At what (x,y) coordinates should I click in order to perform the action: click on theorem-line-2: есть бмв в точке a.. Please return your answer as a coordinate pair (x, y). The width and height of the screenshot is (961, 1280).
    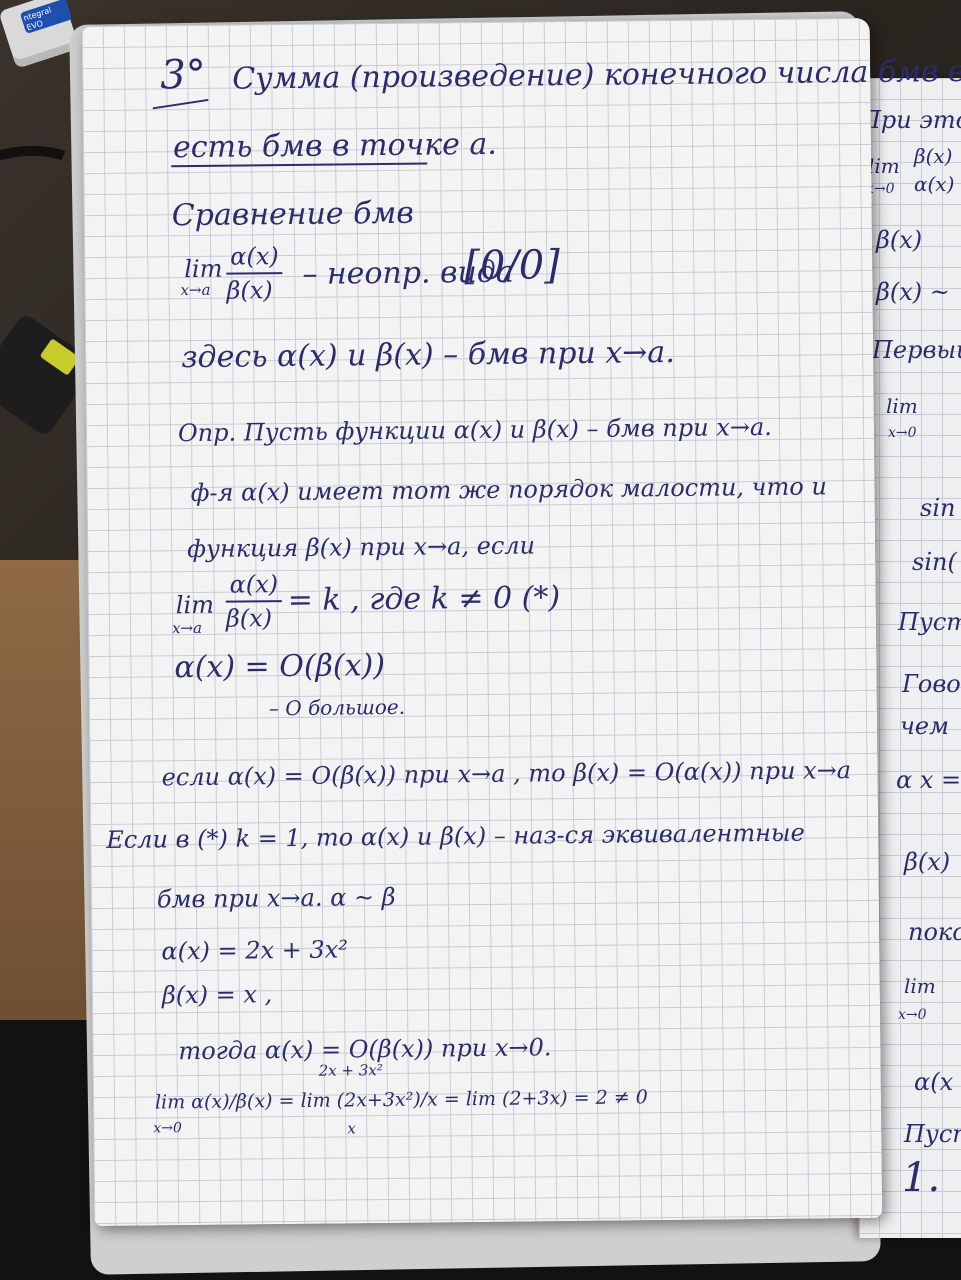
    Looking at the image, I should click on (335, 146).